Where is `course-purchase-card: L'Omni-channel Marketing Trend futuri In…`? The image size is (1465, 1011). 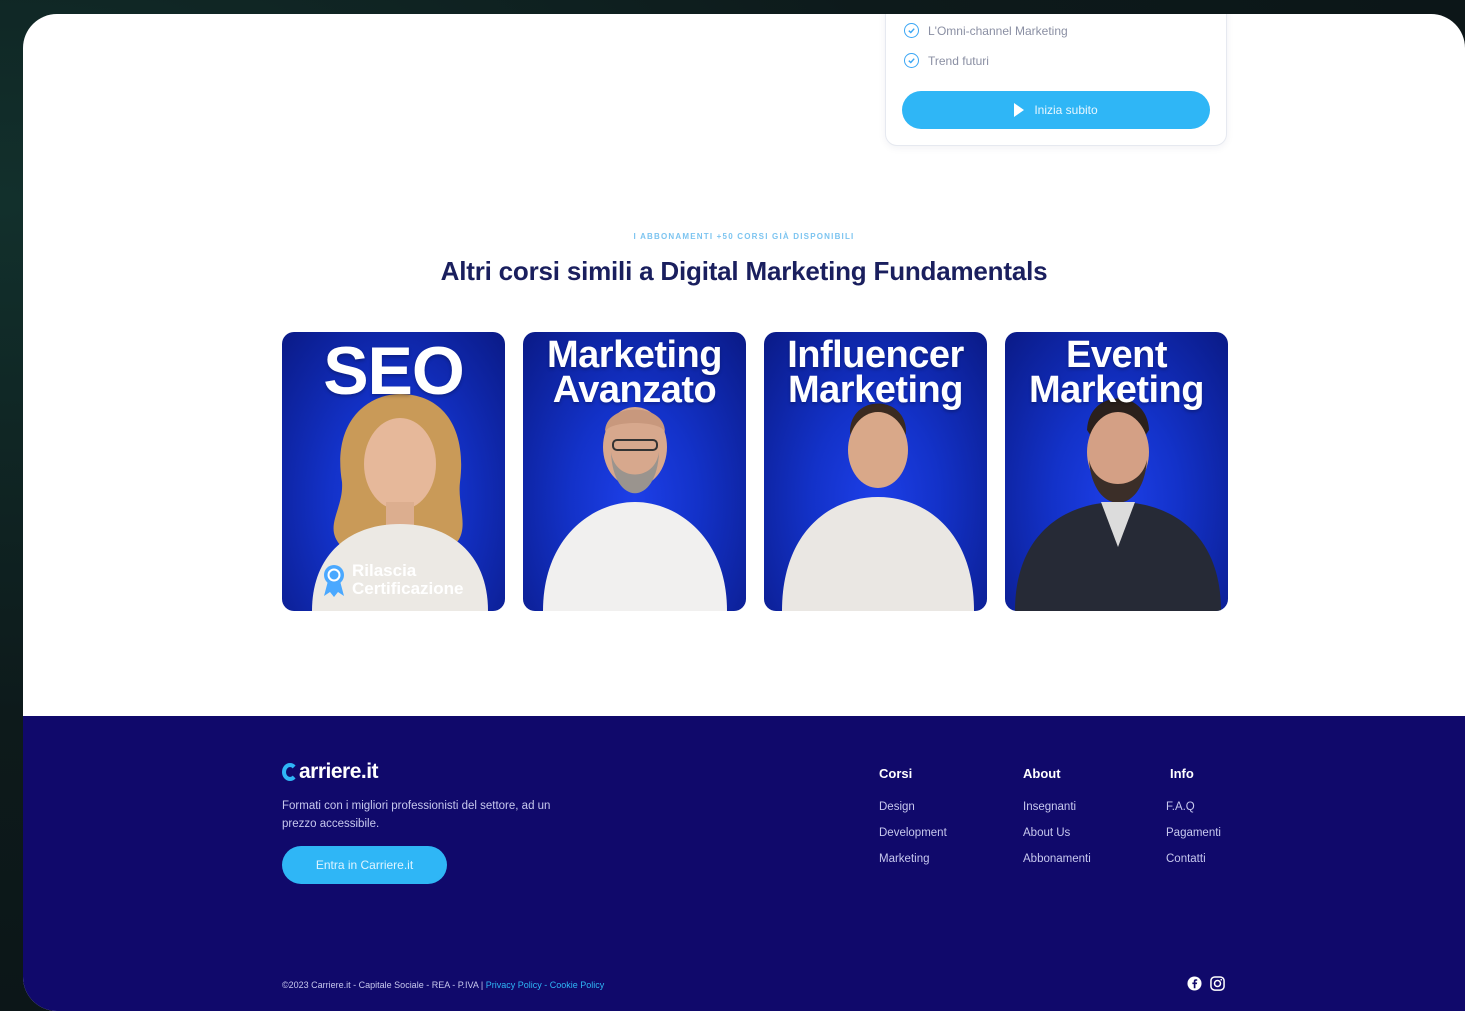
course-purchase-card: L'Omni-channel Marketing Trend futuri In… is located at coordinates (1056, 80).